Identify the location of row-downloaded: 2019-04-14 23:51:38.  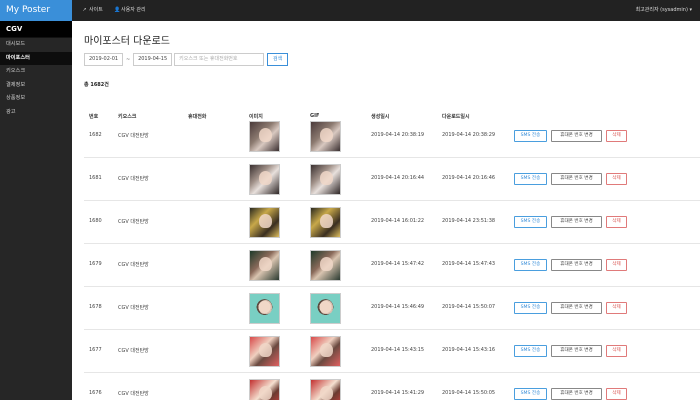
(469, 221).